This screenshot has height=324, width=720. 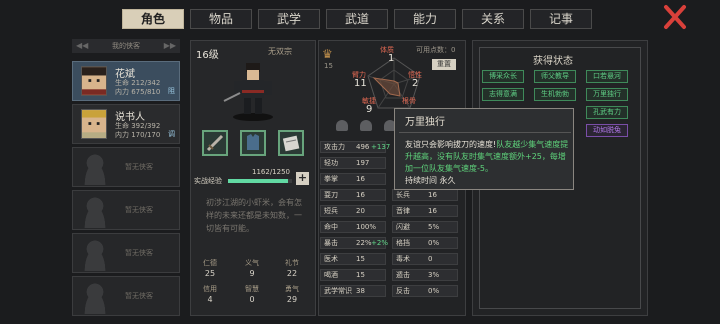 What do you see at coordinates (561, 19) in the screenshot?
I see `tab-journal: 记事` at bounding box center [561, 19].